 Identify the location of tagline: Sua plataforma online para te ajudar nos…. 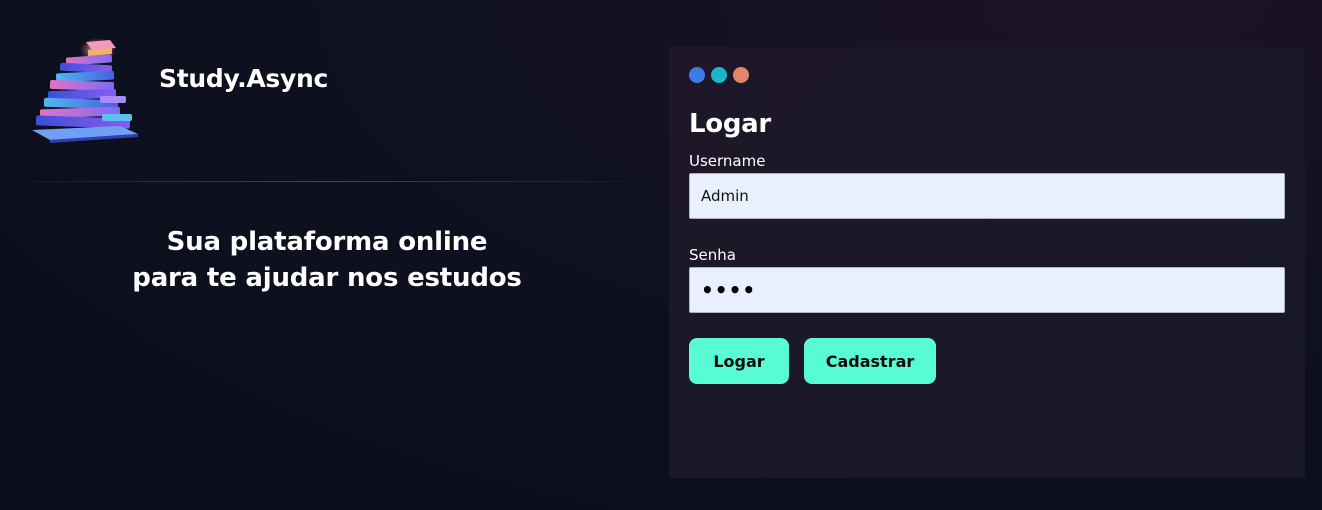
(327, 260).